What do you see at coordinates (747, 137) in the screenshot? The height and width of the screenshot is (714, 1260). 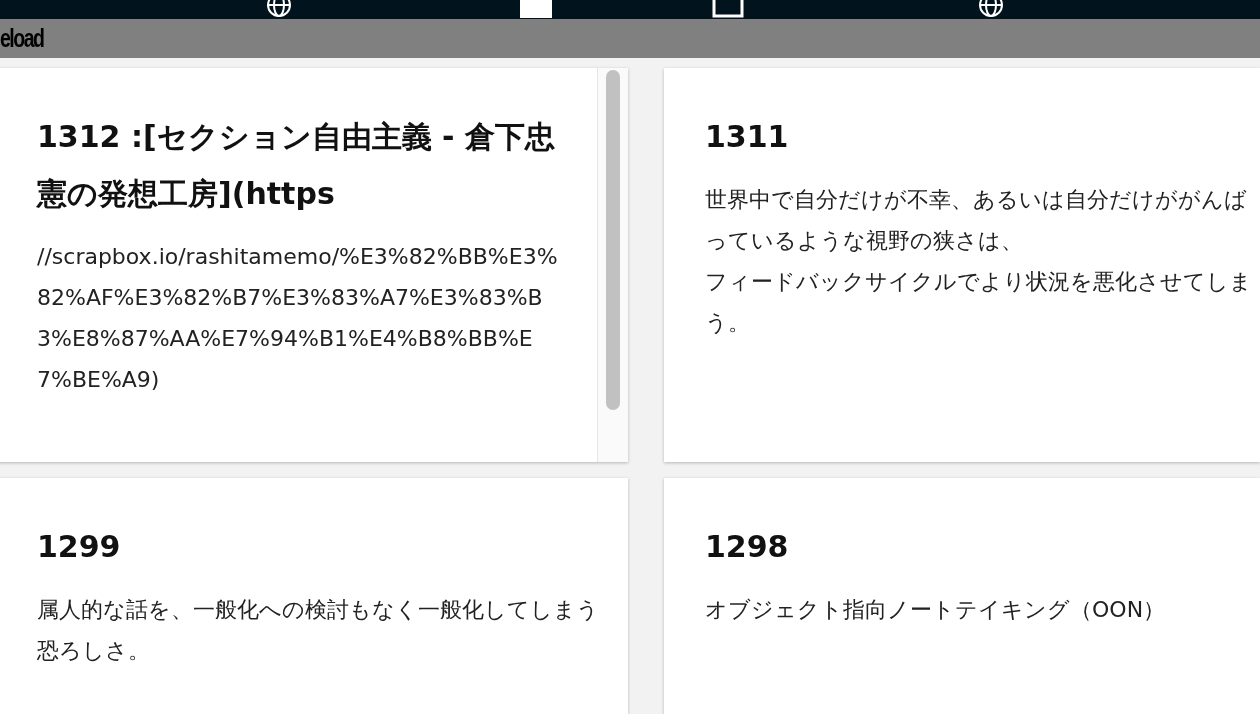 I see `card-title: 1311` at bounding box center [747, 137].